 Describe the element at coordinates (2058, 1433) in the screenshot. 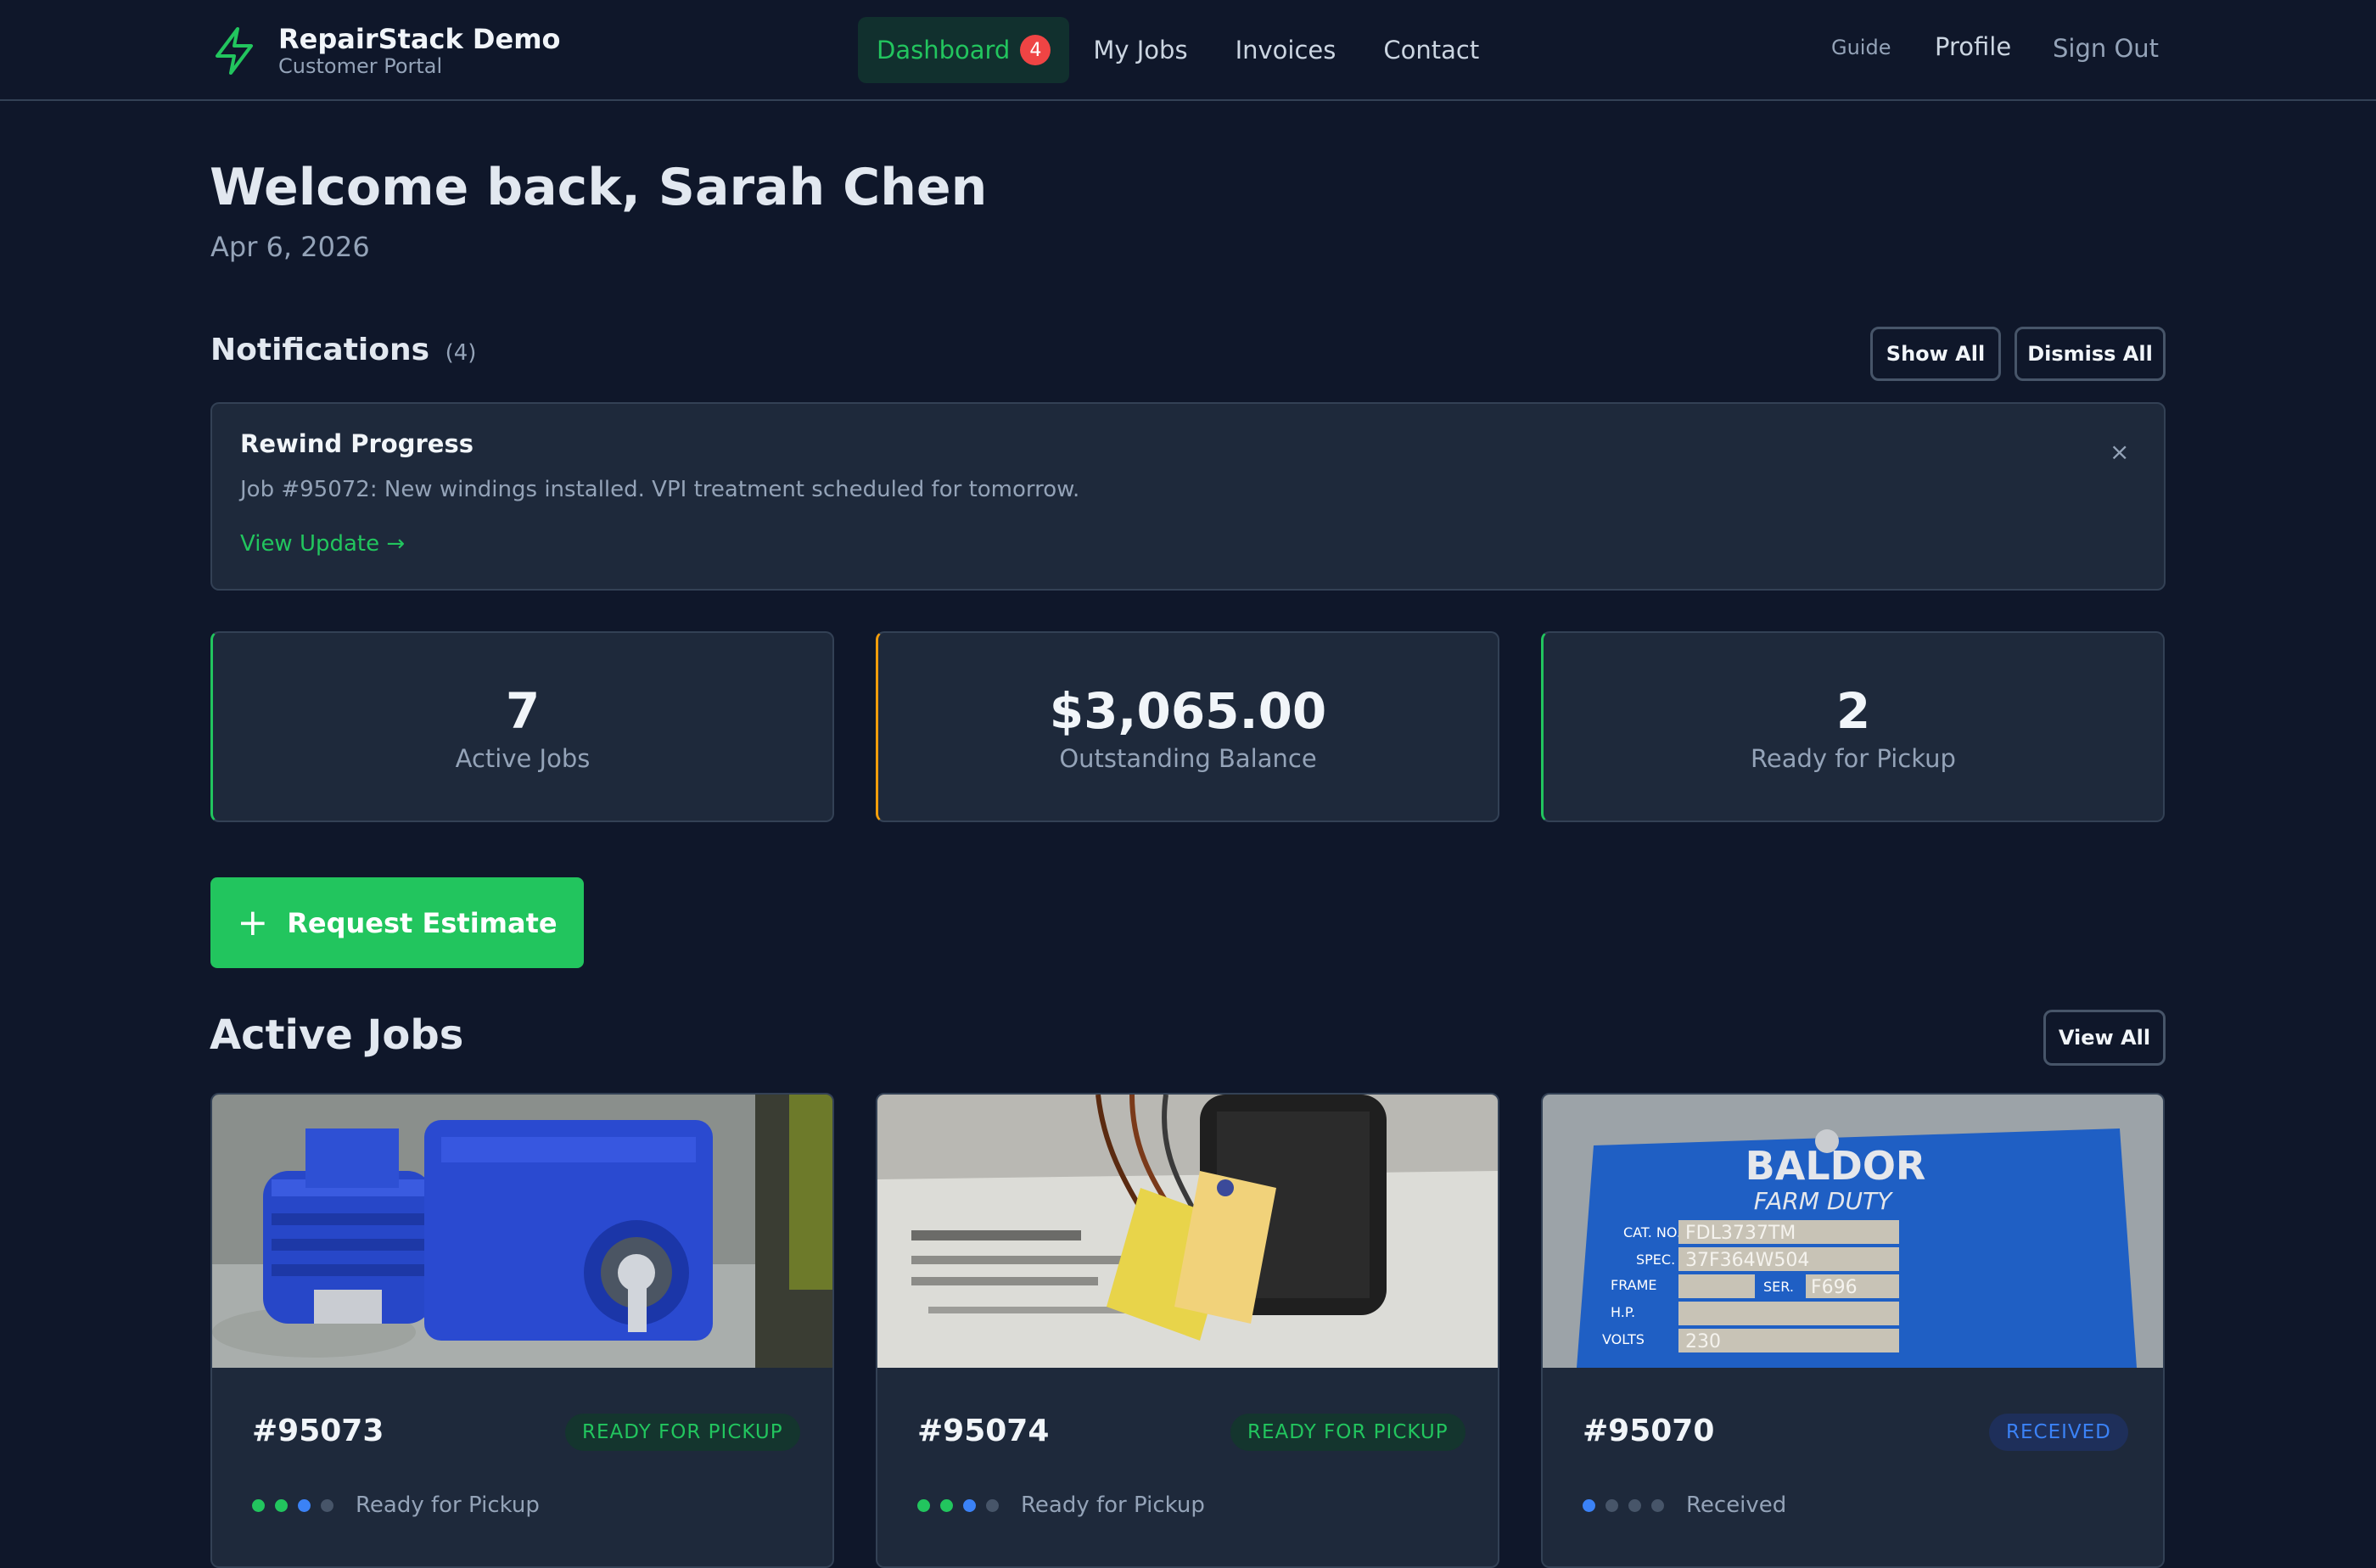

I see `status-badge: RECEIVED` at that location.